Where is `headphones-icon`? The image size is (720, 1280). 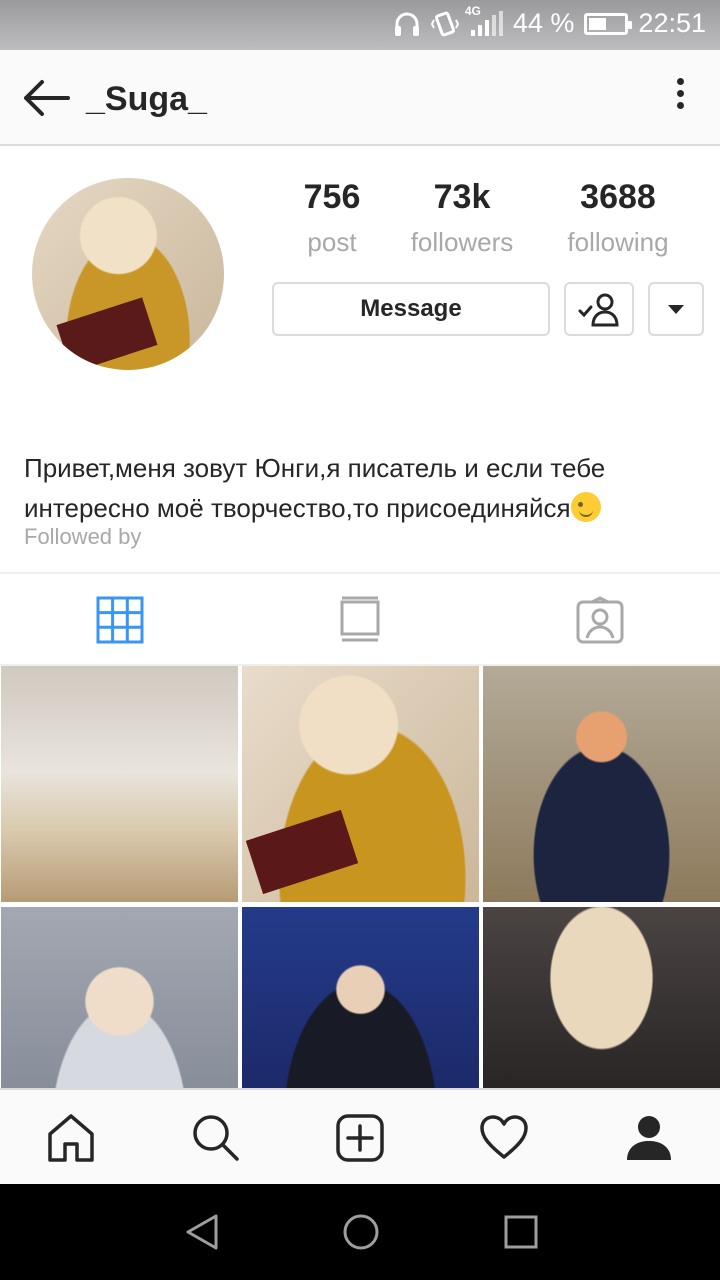
headphones-icon is located at coordinates (407, 24).